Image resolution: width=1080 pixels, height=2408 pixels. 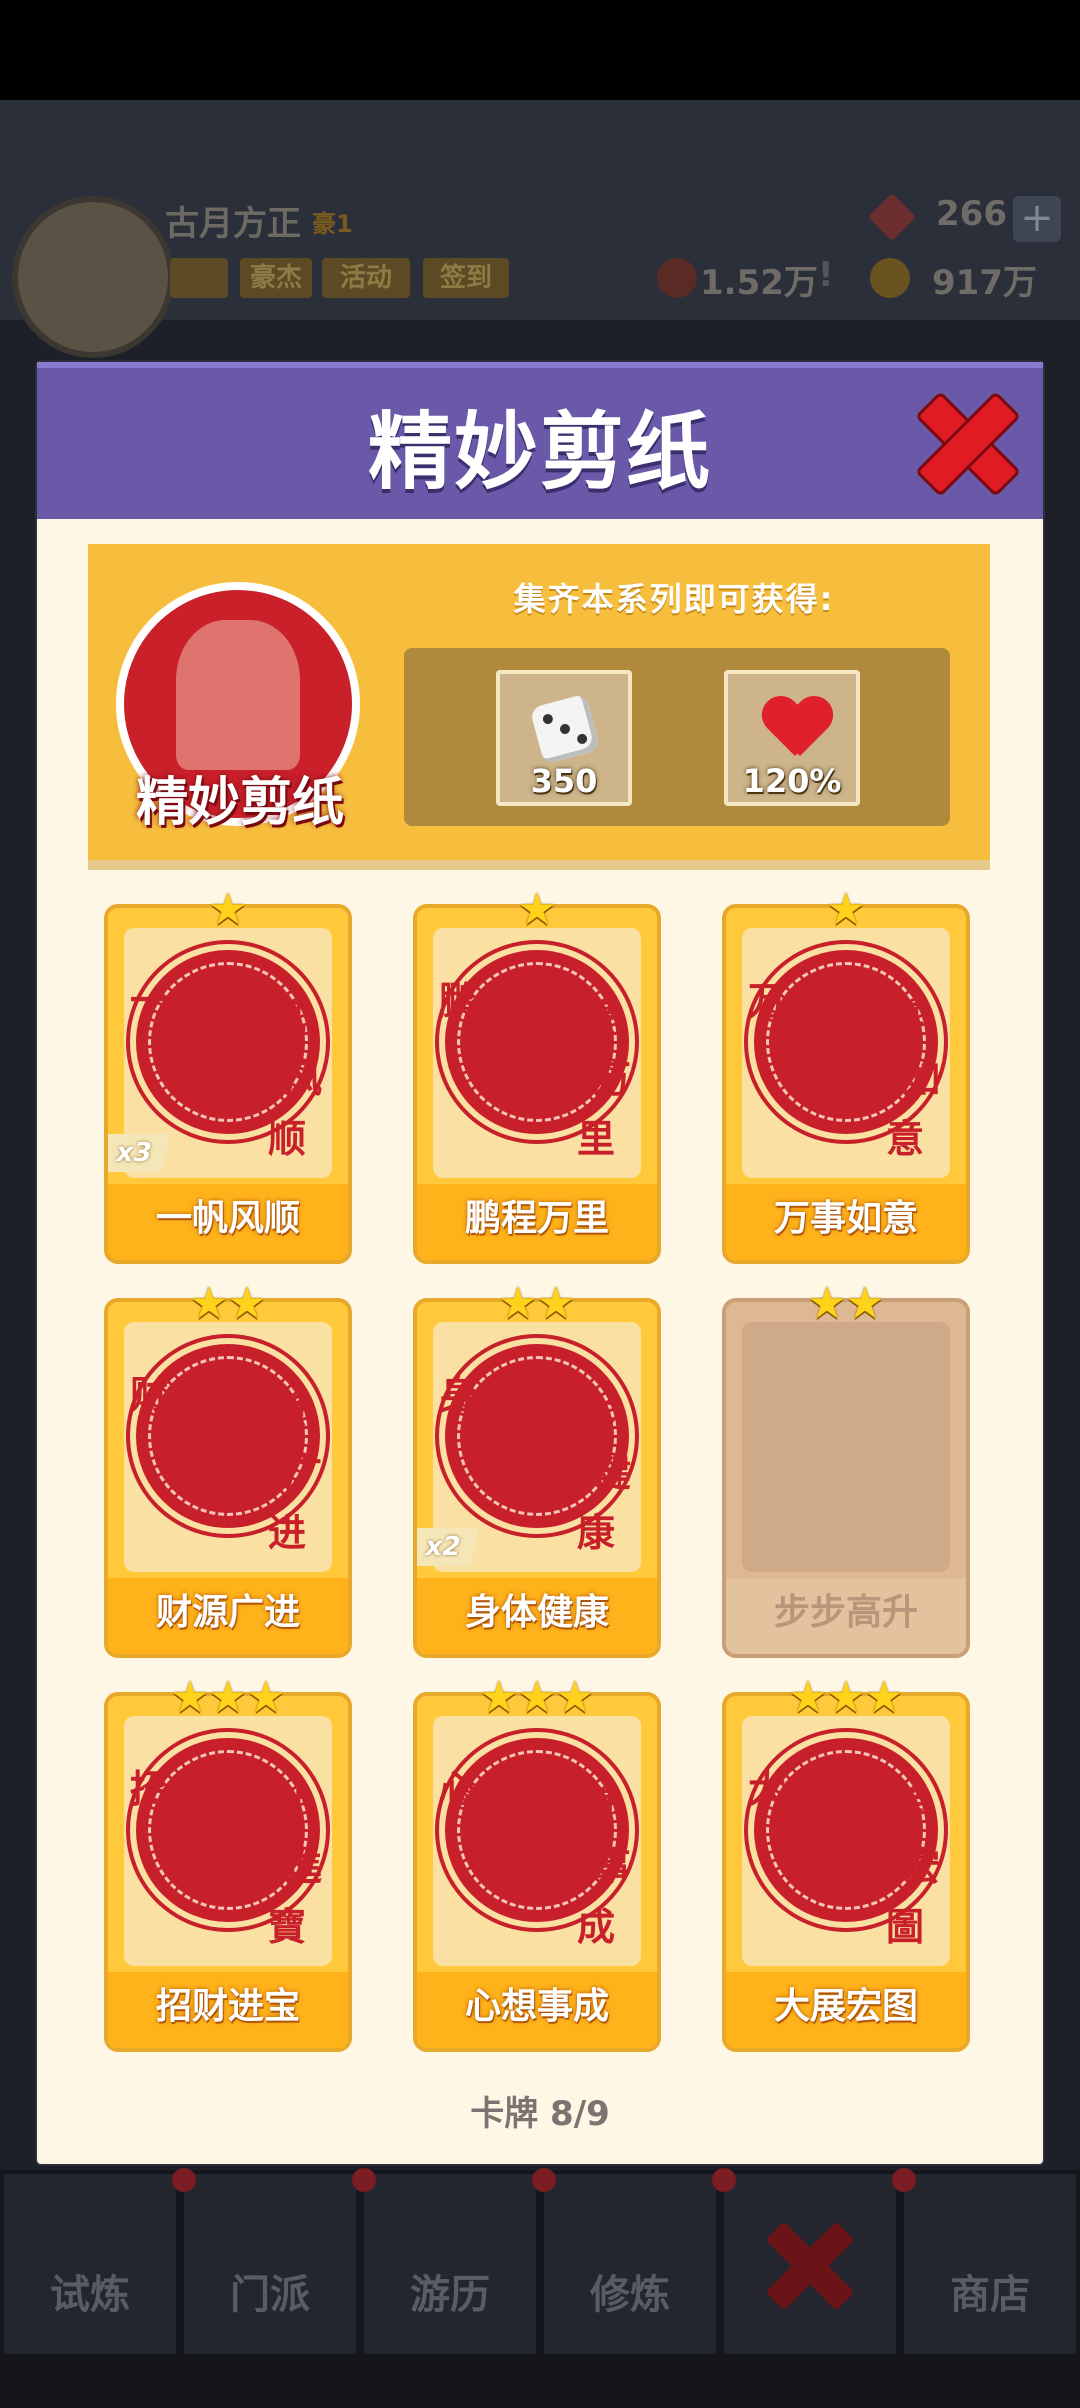 What do you see at coordinates (537, 1084) in the screenshot?
I see `card-2: 鹏程万里鹏程万里` at bounding box center [537, 1084].